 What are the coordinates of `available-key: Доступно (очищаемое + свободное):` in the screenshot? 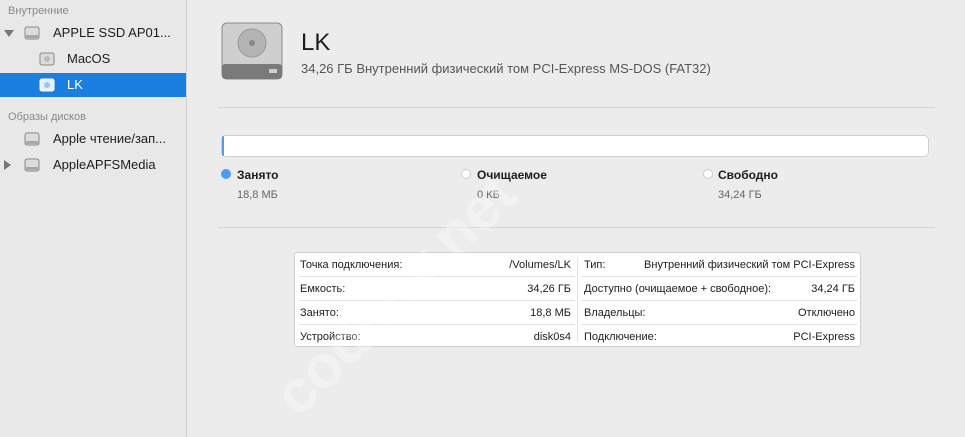 It's located at (678, 289).